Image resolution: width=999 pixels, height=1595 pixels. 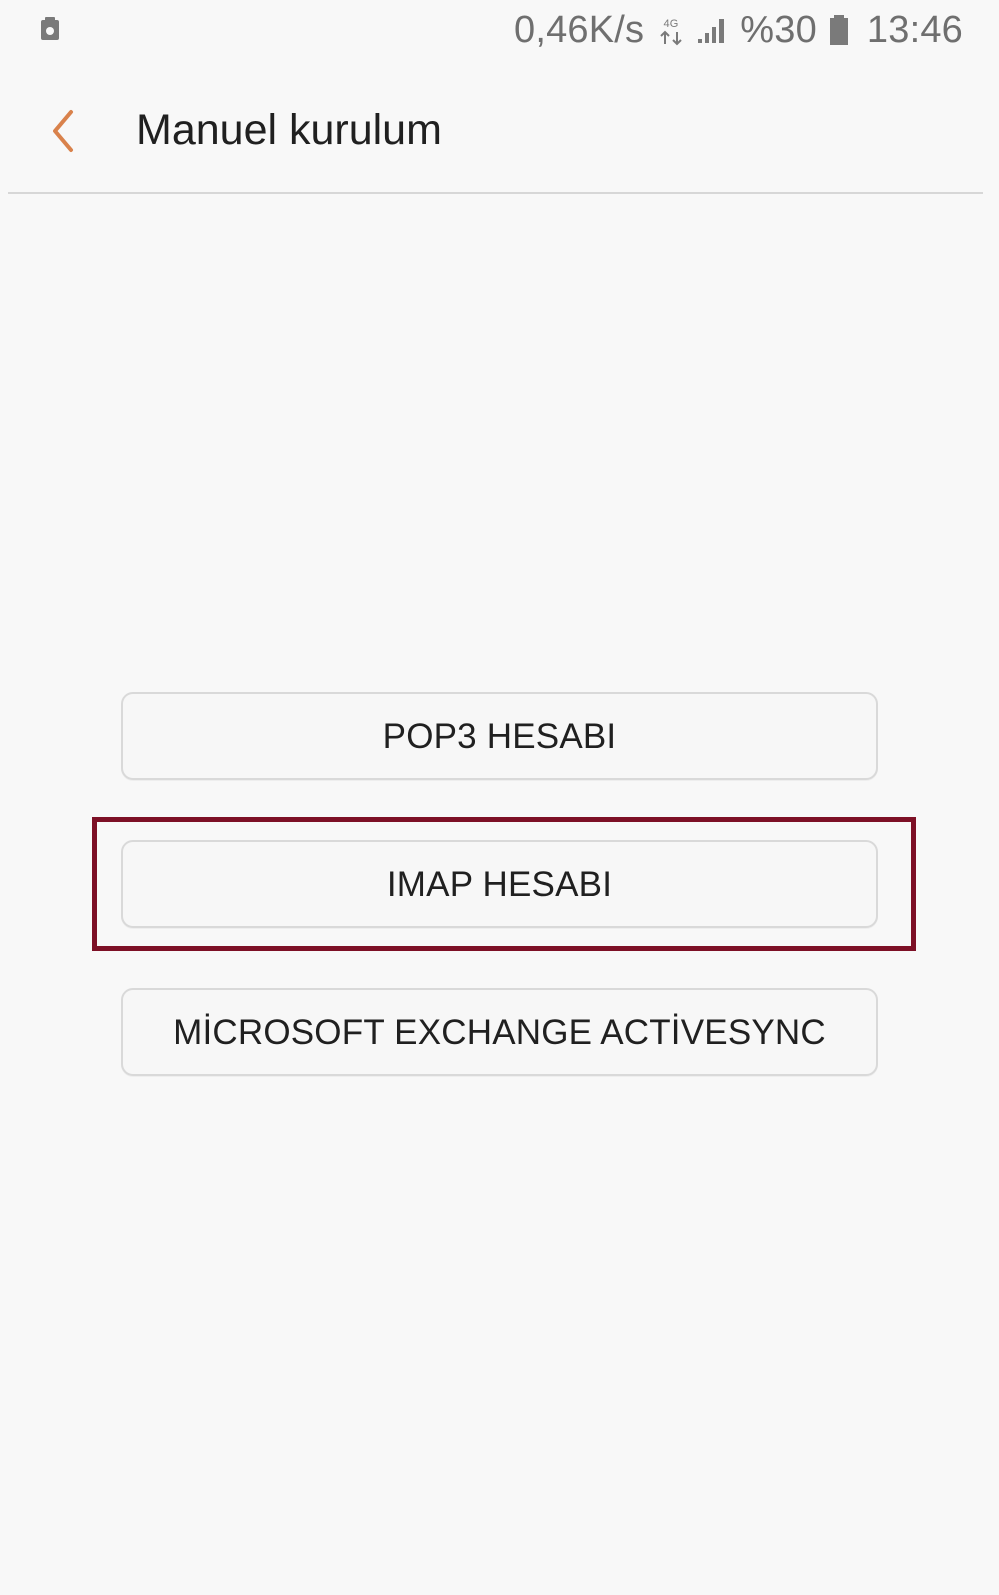 I want to click on battery-icon, so click(x=838, y=30).